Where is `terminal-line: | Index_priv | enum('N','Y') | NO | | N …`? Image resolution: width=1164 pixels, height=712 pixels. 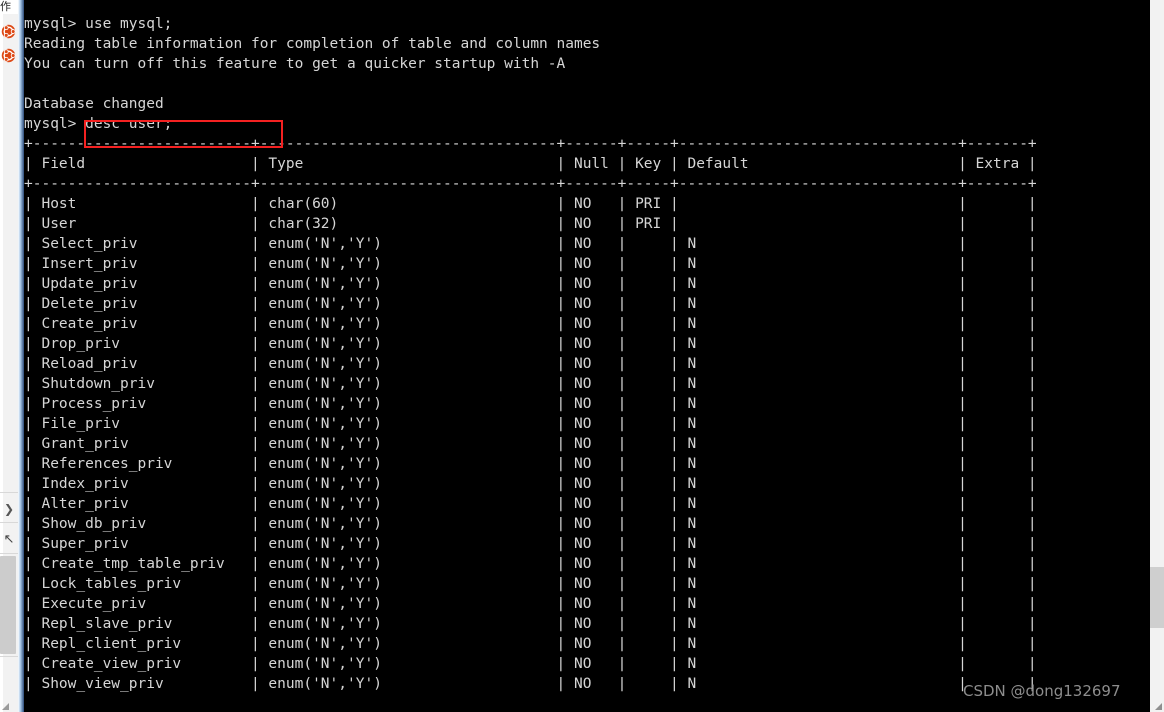
terminal-line: | Index_priv | enum('N','Y') | NO | | N … is located at coordinates (530, 484).